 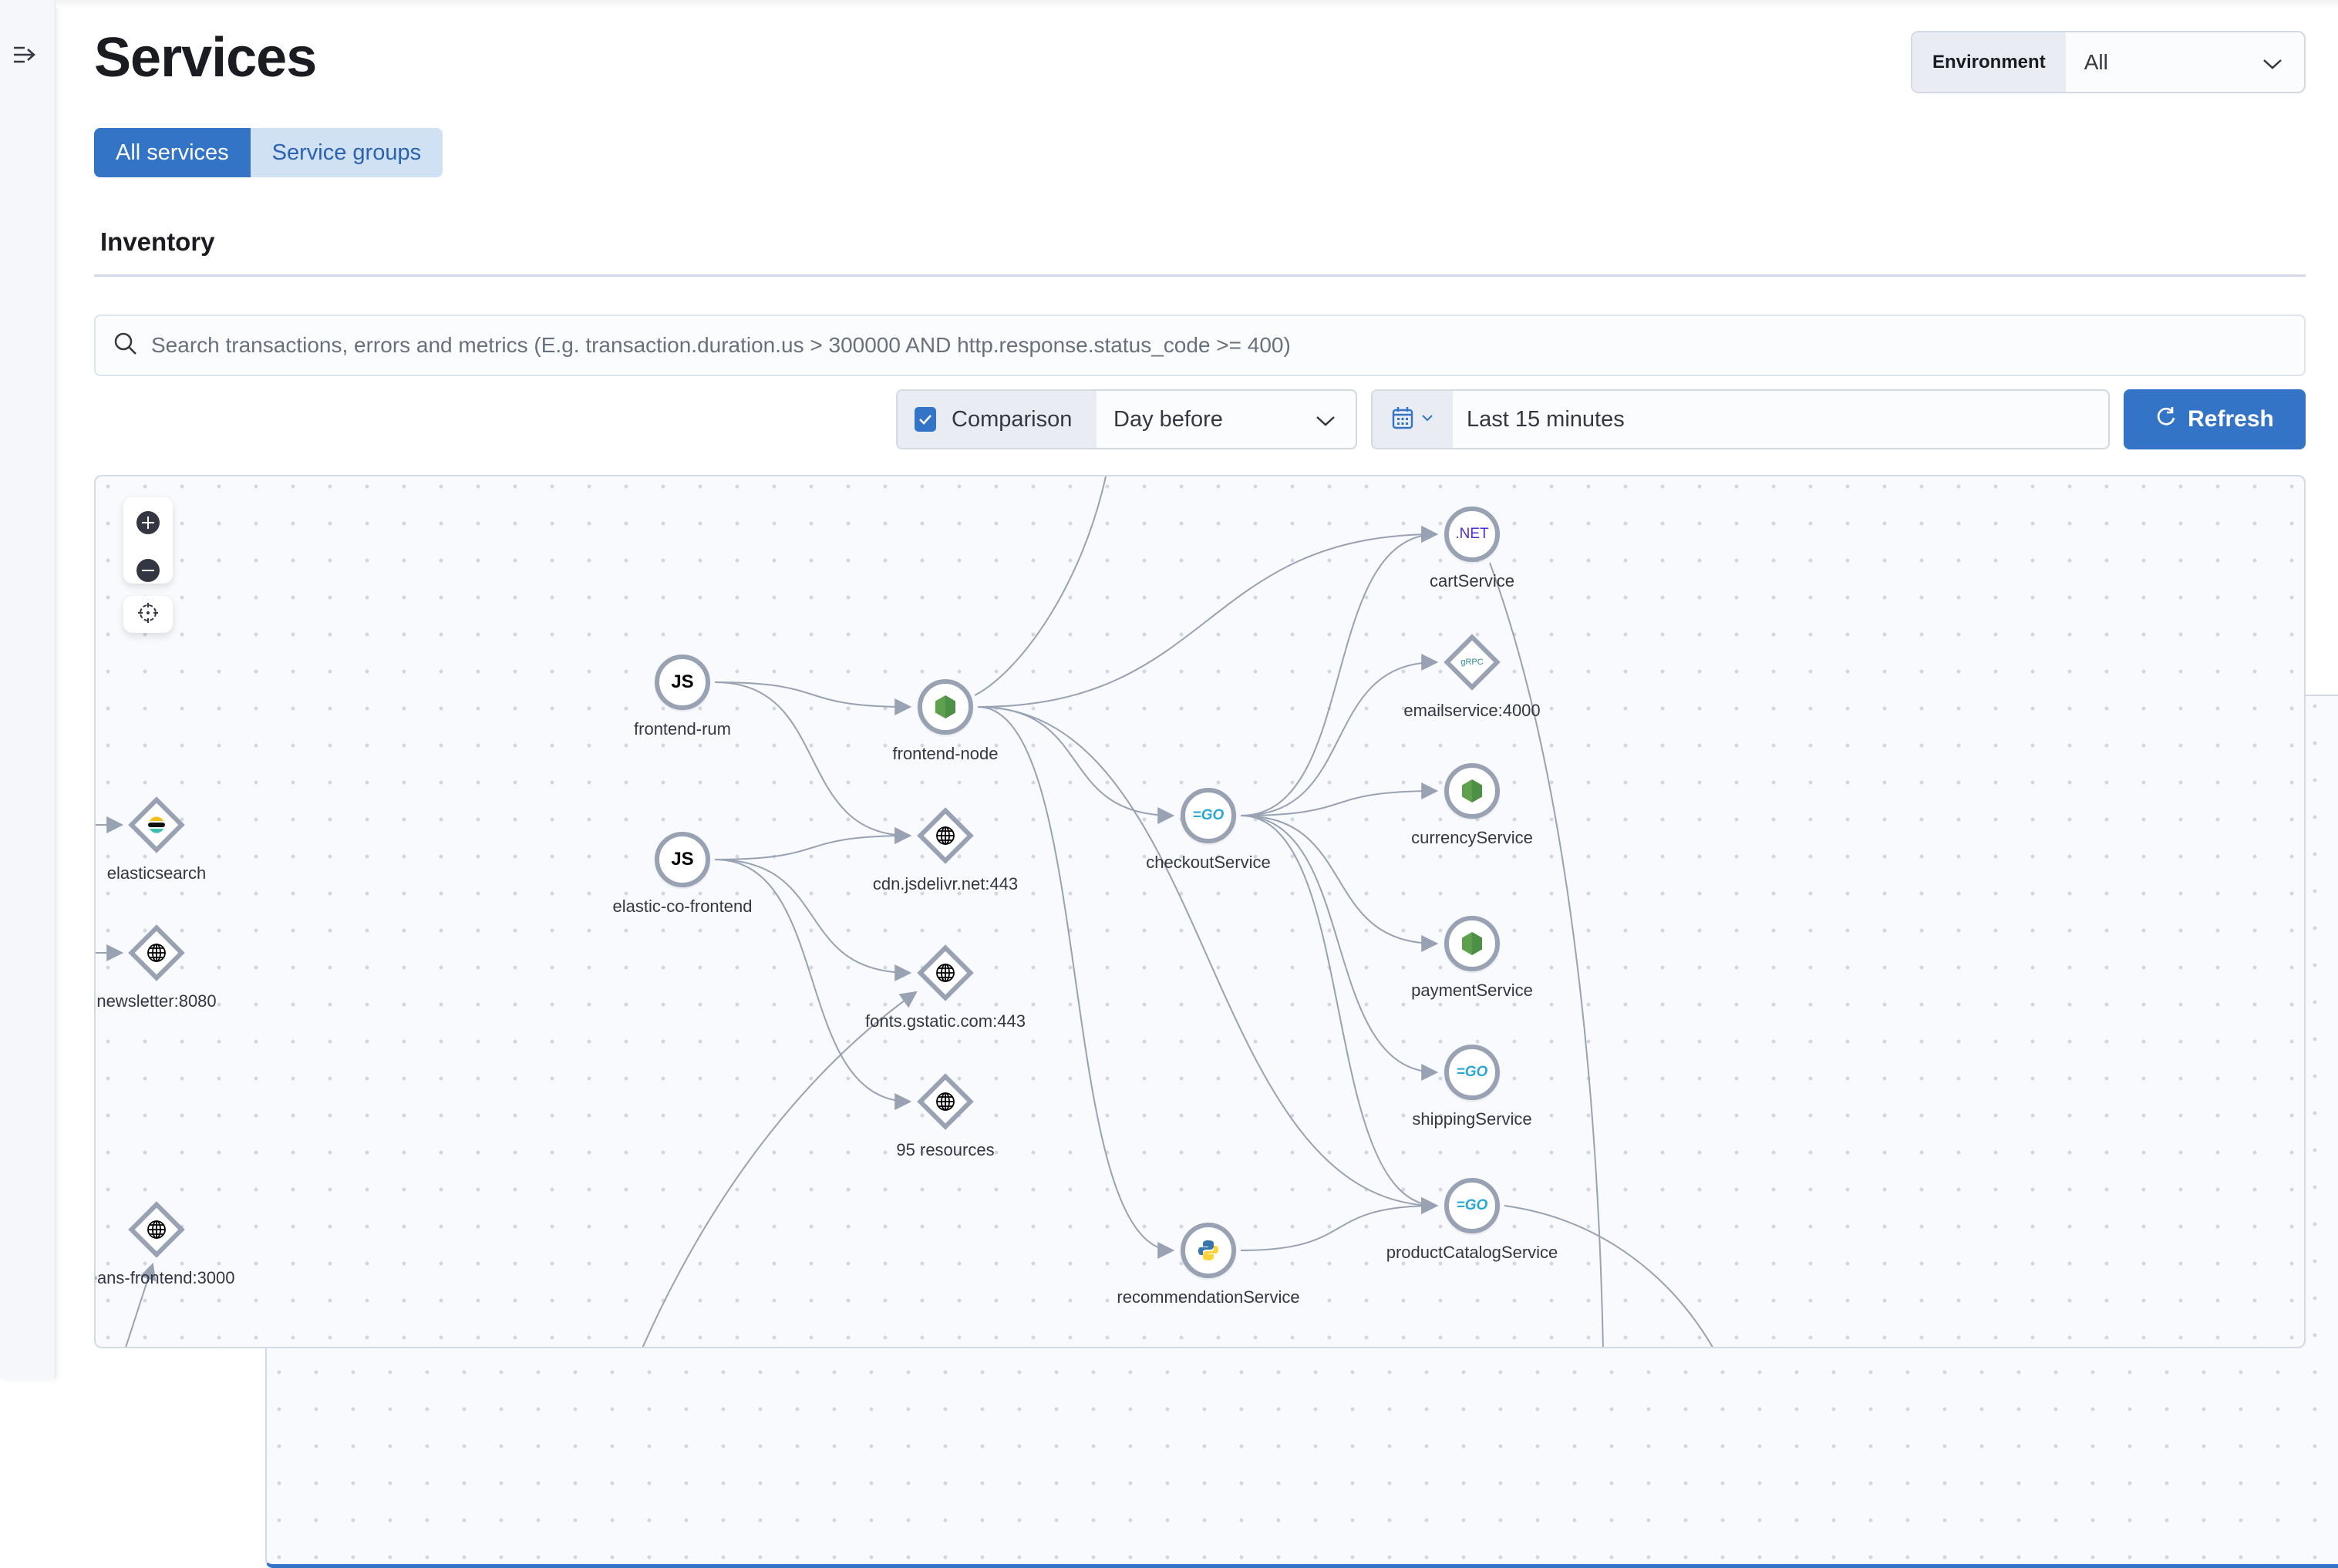 What do you see at coordinates (1339, 735) in the screenshot?
I see `edge-checkoutService-to-emailservice` at bounding box center [1339, 735].